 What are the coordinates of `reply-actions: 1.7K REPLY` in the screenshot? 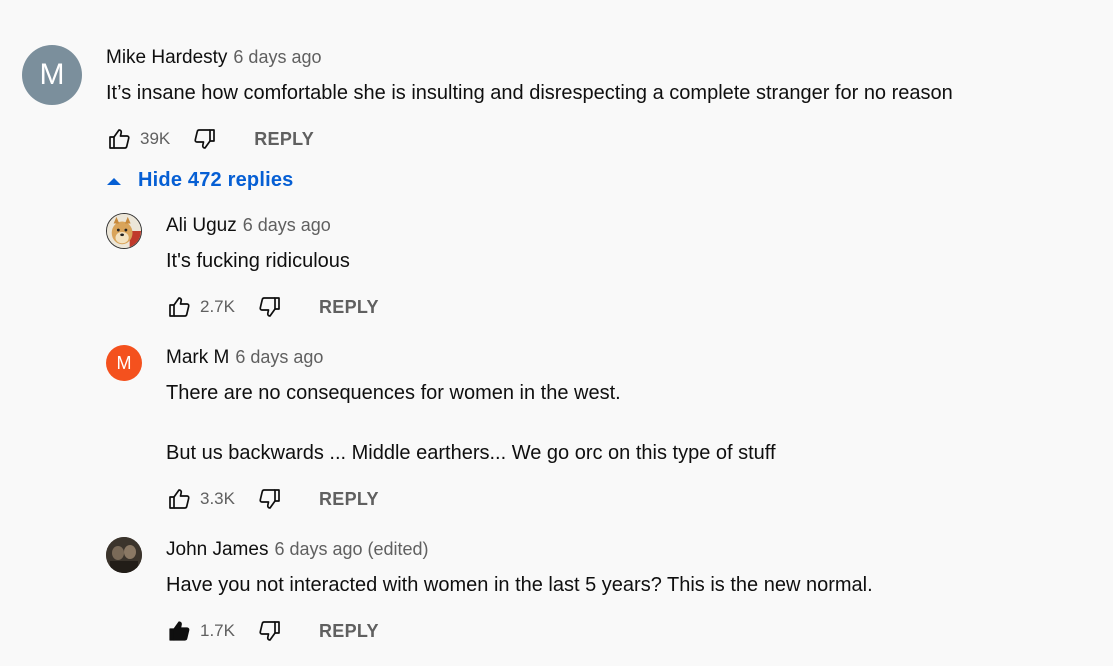 It's located at (272, 631).